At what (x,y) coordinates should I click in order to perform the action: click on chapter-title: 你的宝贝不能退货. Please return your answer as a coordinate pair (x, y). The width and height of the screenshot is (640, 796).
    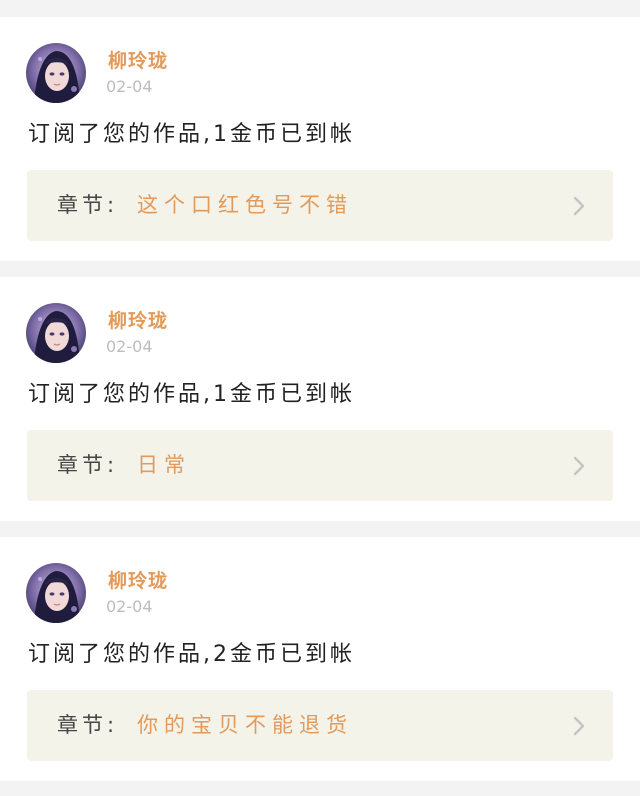
    Looking at the image, I should click on (245, 725).